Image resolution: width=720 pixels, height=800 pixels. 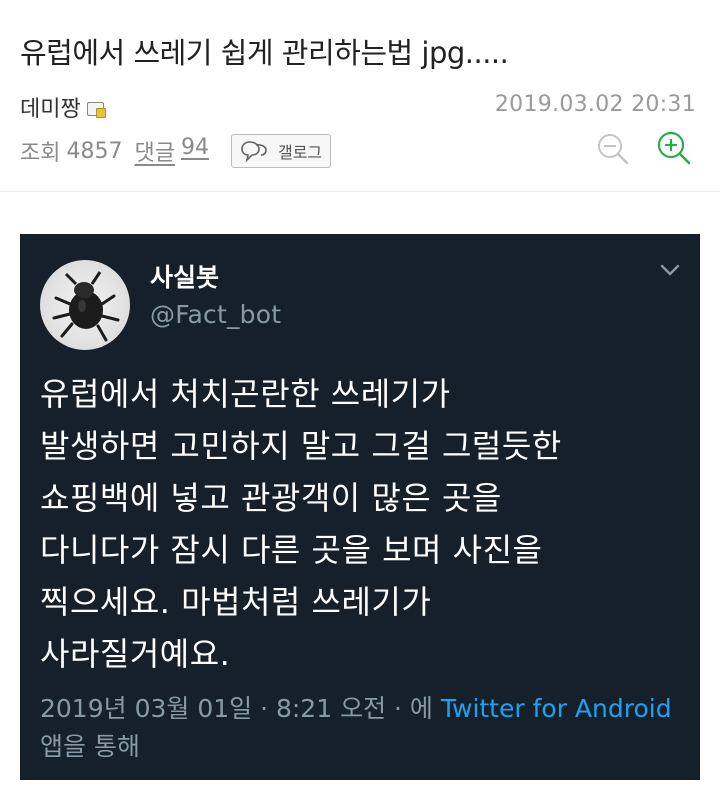 I want to click on gallog-label: 갤로그, so click(x=300, y=152).